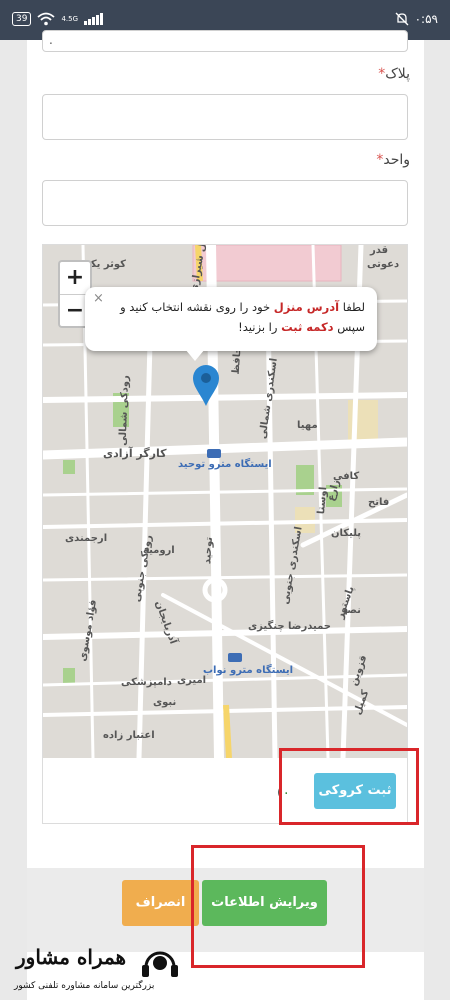  What do you see at coordinates (225, 203) in the screenshot?
I see `unit-input` at bounding box center [225, 203].